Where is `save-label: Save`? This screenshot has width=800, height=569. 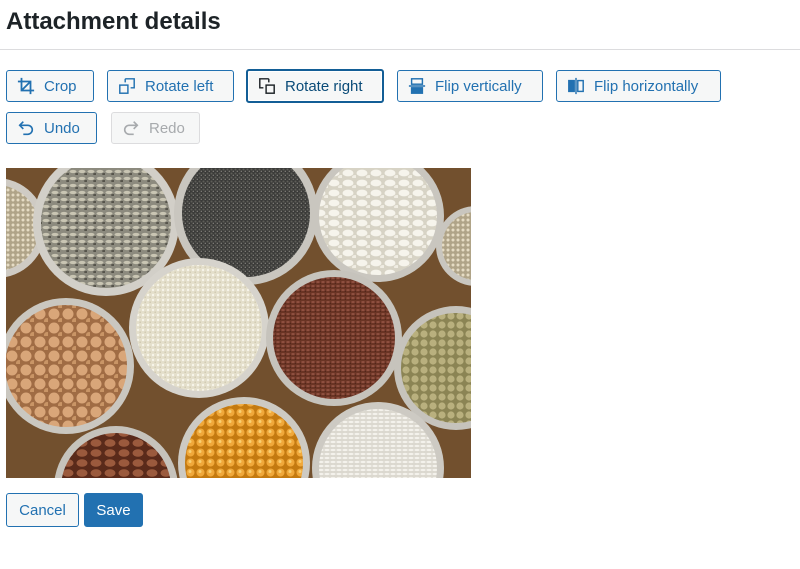 save-label: Save is located at coordinates (113, 510).